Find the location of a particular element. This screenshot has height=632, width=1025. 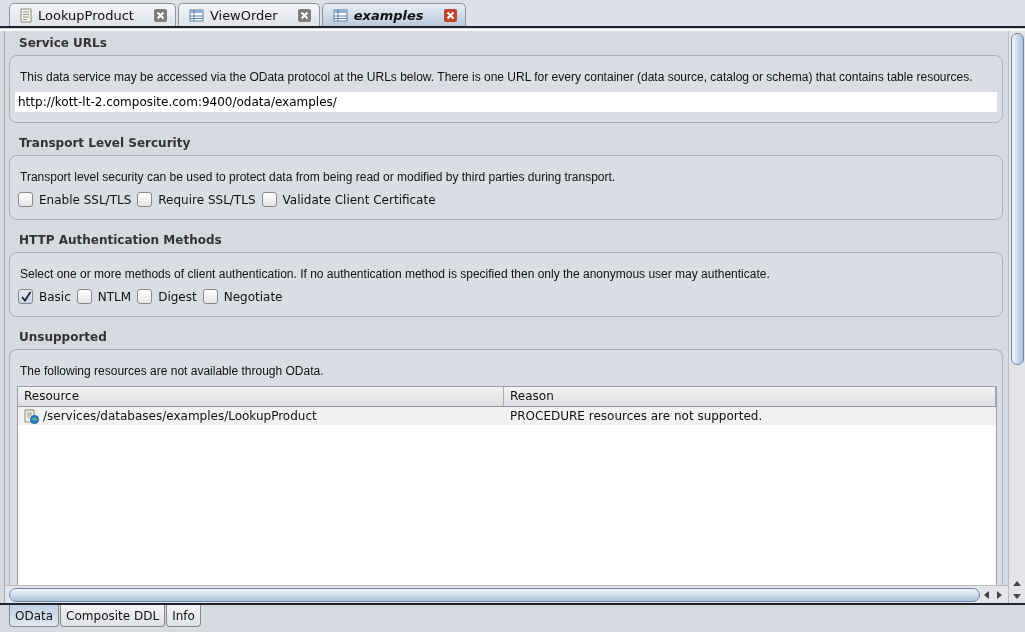

column-header: Reason is located at coordinates (750, 396).